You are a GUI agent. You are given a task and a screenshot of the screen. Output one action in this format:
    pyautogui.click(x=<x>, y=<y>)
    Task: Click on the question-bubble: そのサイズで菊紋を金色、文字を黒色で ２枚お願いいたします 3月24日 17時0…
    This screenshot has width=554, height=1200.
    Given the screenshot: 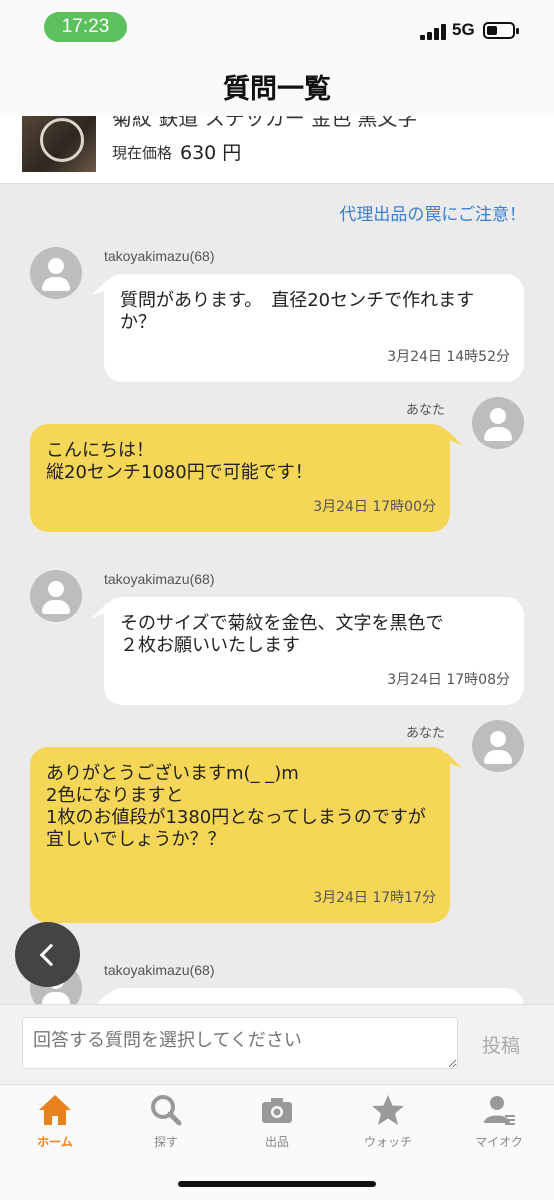 What is the action you would take?
    pyautogui.click(x=314, y=651)
    